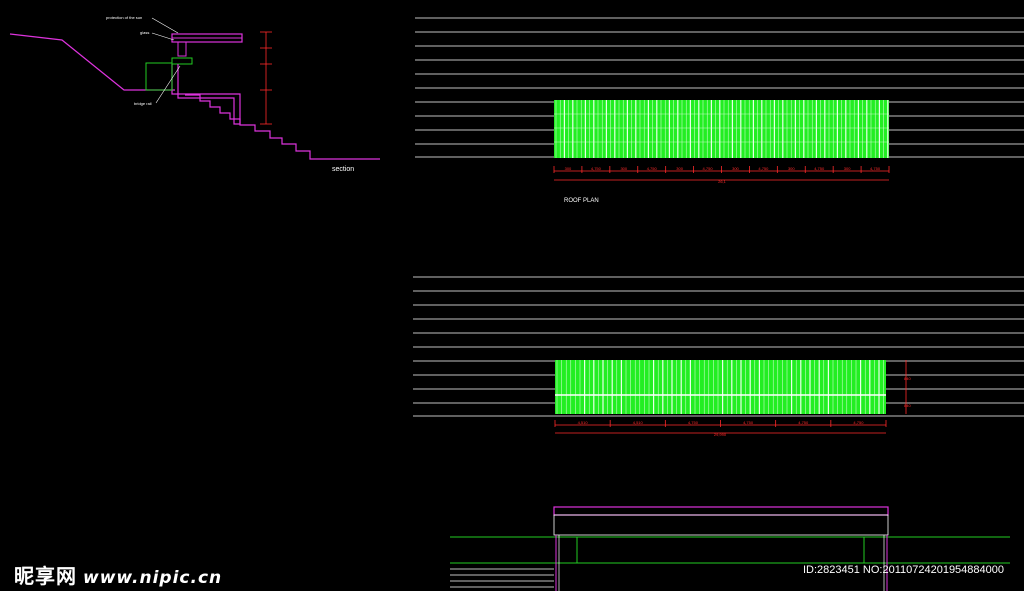 This screenshot has width=1024, height=591. I want to click on plan2-dim-labels: 4,510 4,510 4,750 4,750 4,750 4,750, so click(720, 423).